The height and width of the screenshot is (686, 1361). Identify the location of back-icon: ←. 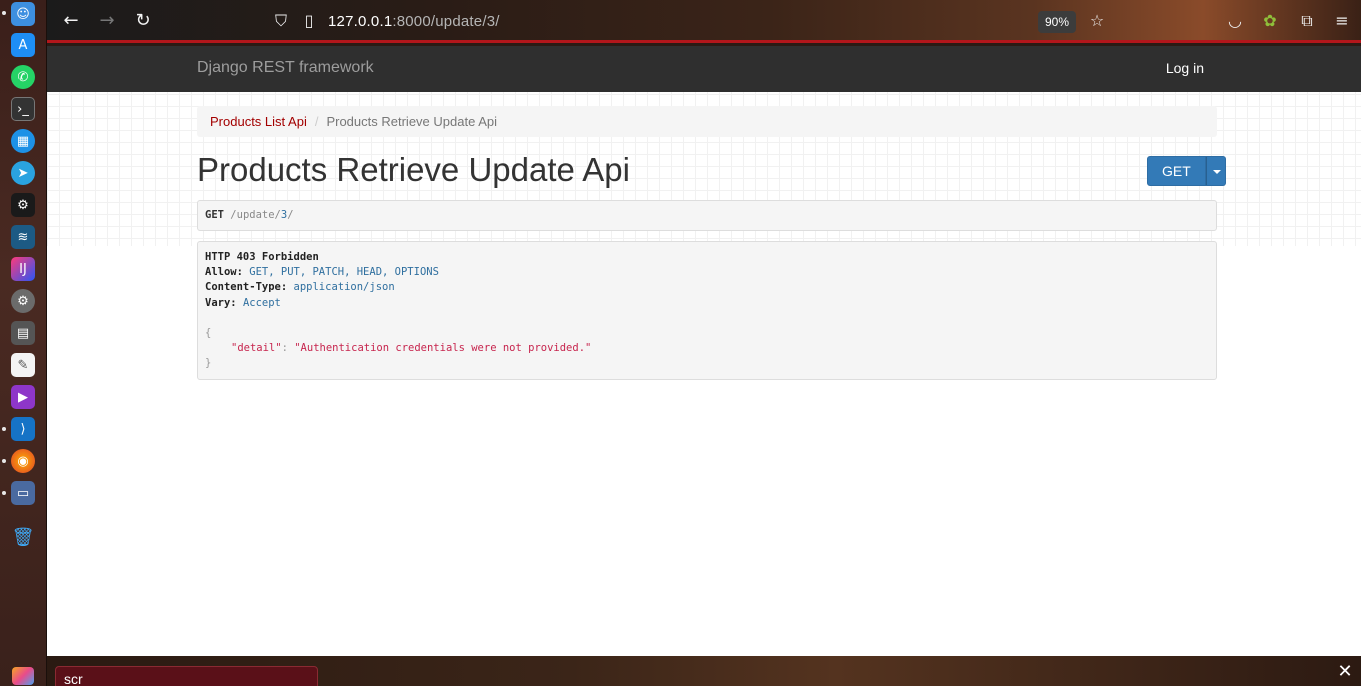
(71, 21).